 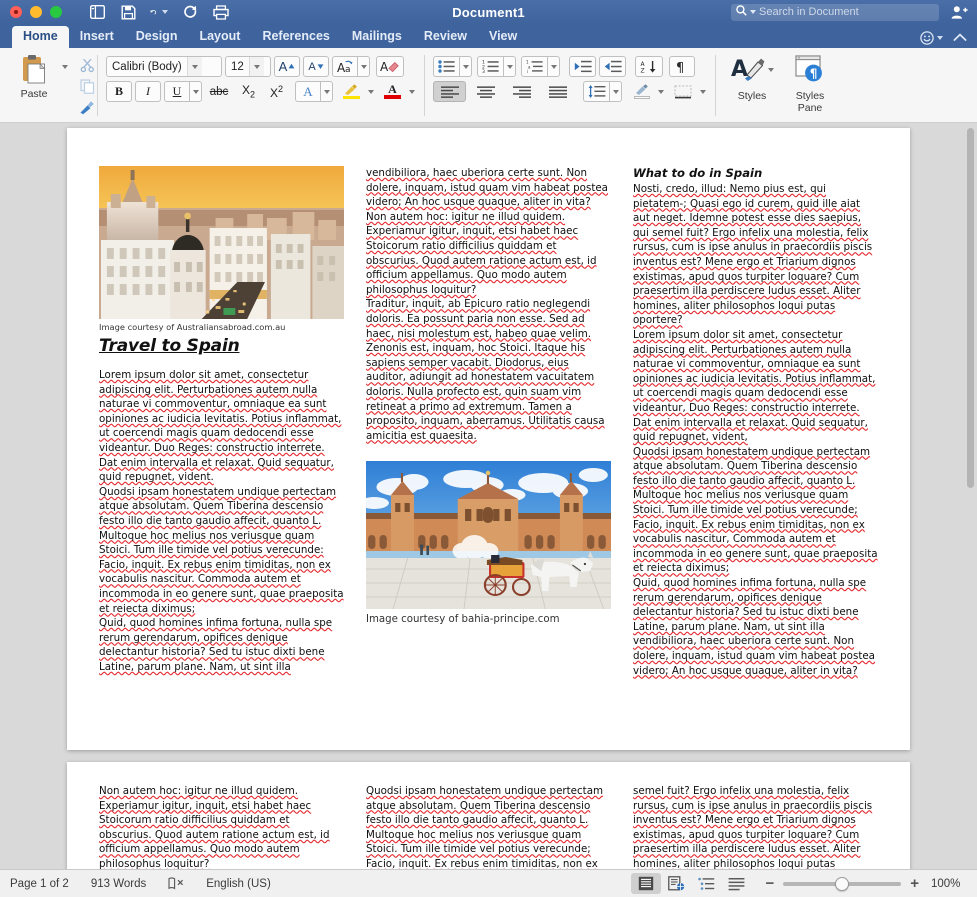 I want to click on superscript-button: X2, so click(x=276, y=91).